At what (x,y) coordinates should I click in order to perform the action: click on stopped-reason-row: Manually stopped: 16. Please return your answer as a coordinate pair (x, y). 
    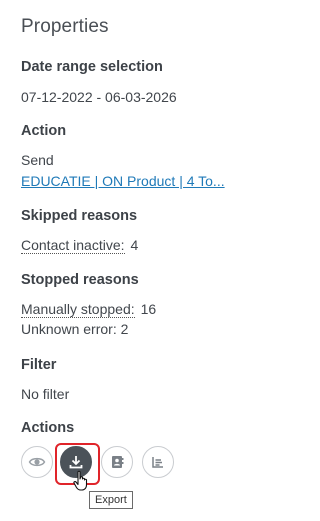
    Looking at the image, I should click on (89, 309).